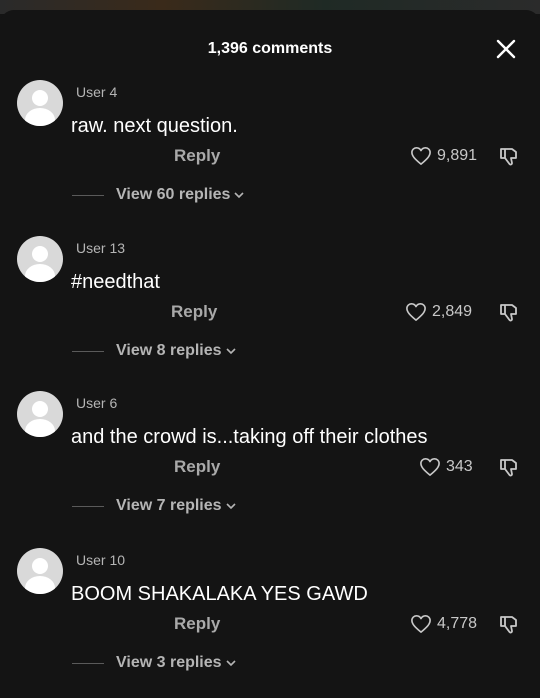  Describe the element at coordinates (169, 505) in the screenshot. I see `view-replies-label: View 7 replies` at that location.